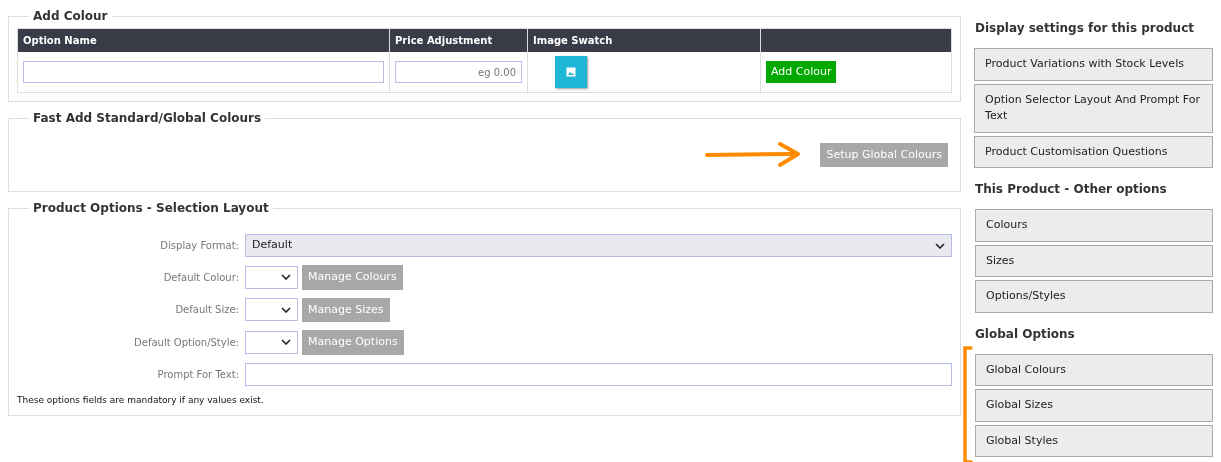 The height and width of the screenshot is (462, 1221). I want to click on field-label: Display Format:, so click(199, 246).